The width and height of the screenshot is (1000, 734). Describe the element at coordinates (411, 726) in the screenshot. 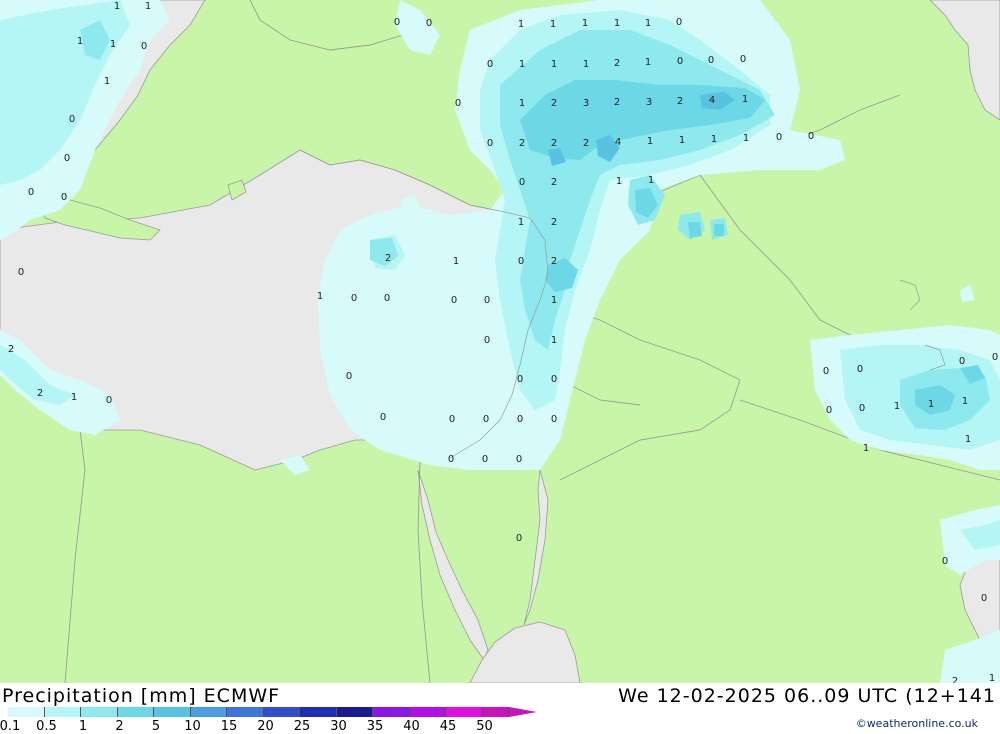

I see `legend-label: 40` at that location.